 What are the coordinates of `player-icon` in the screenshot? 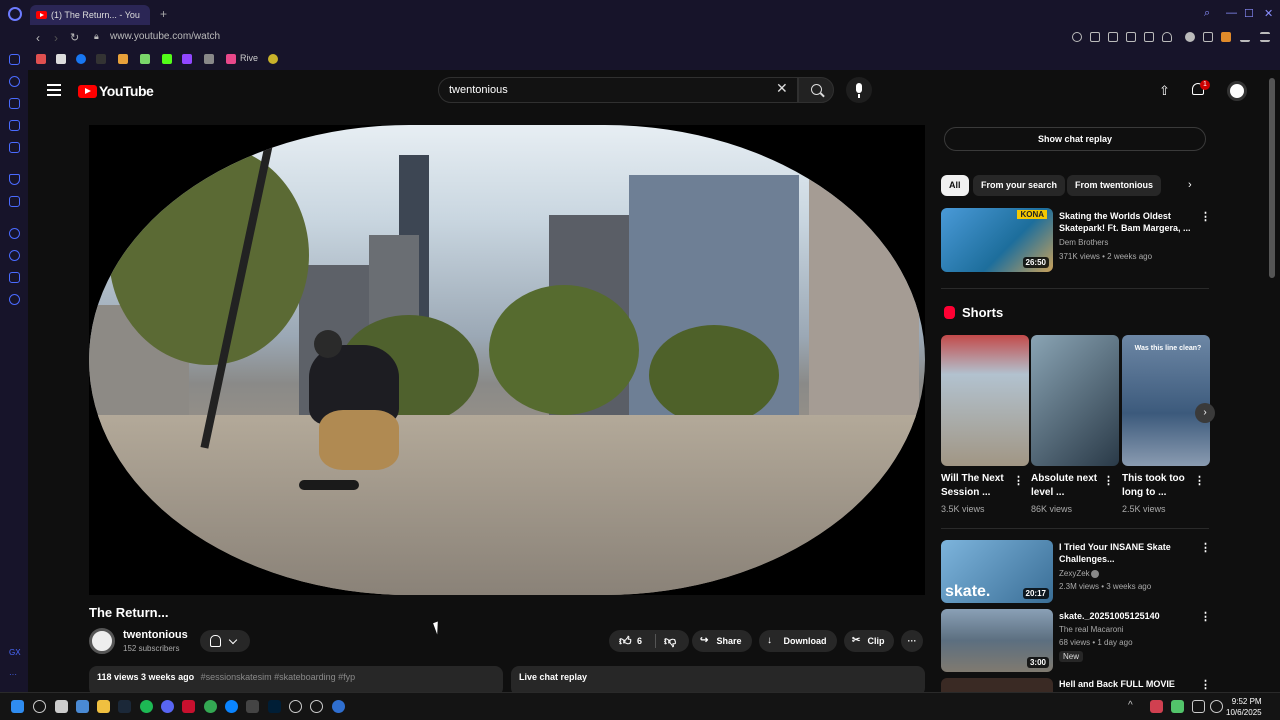 It's located at (14, 233).